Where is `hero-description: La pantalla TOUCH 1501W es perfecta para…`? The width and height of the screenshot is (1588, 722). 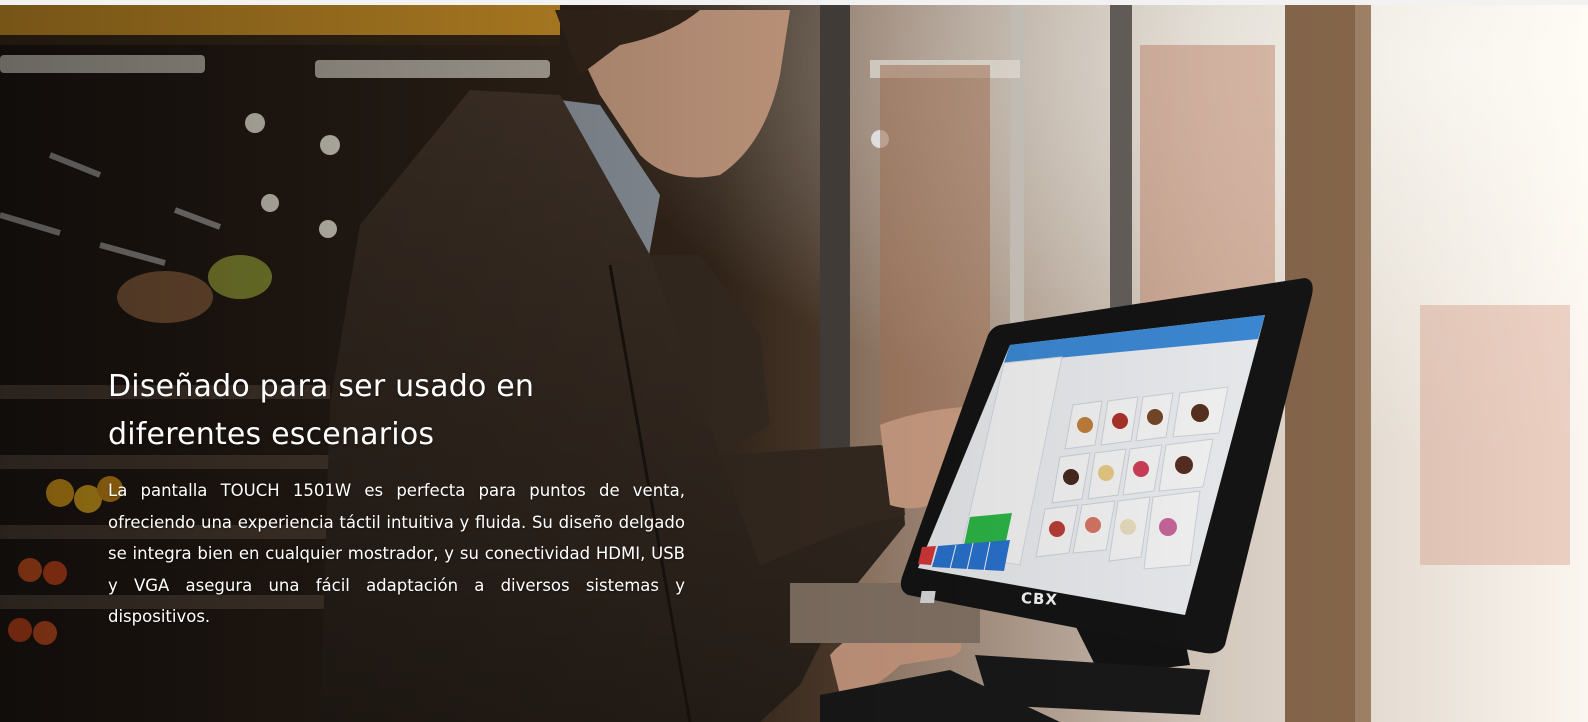 hero-description: La pantalla TOUCH 1501W es perfecta para… is located at coordinates (396, 553).